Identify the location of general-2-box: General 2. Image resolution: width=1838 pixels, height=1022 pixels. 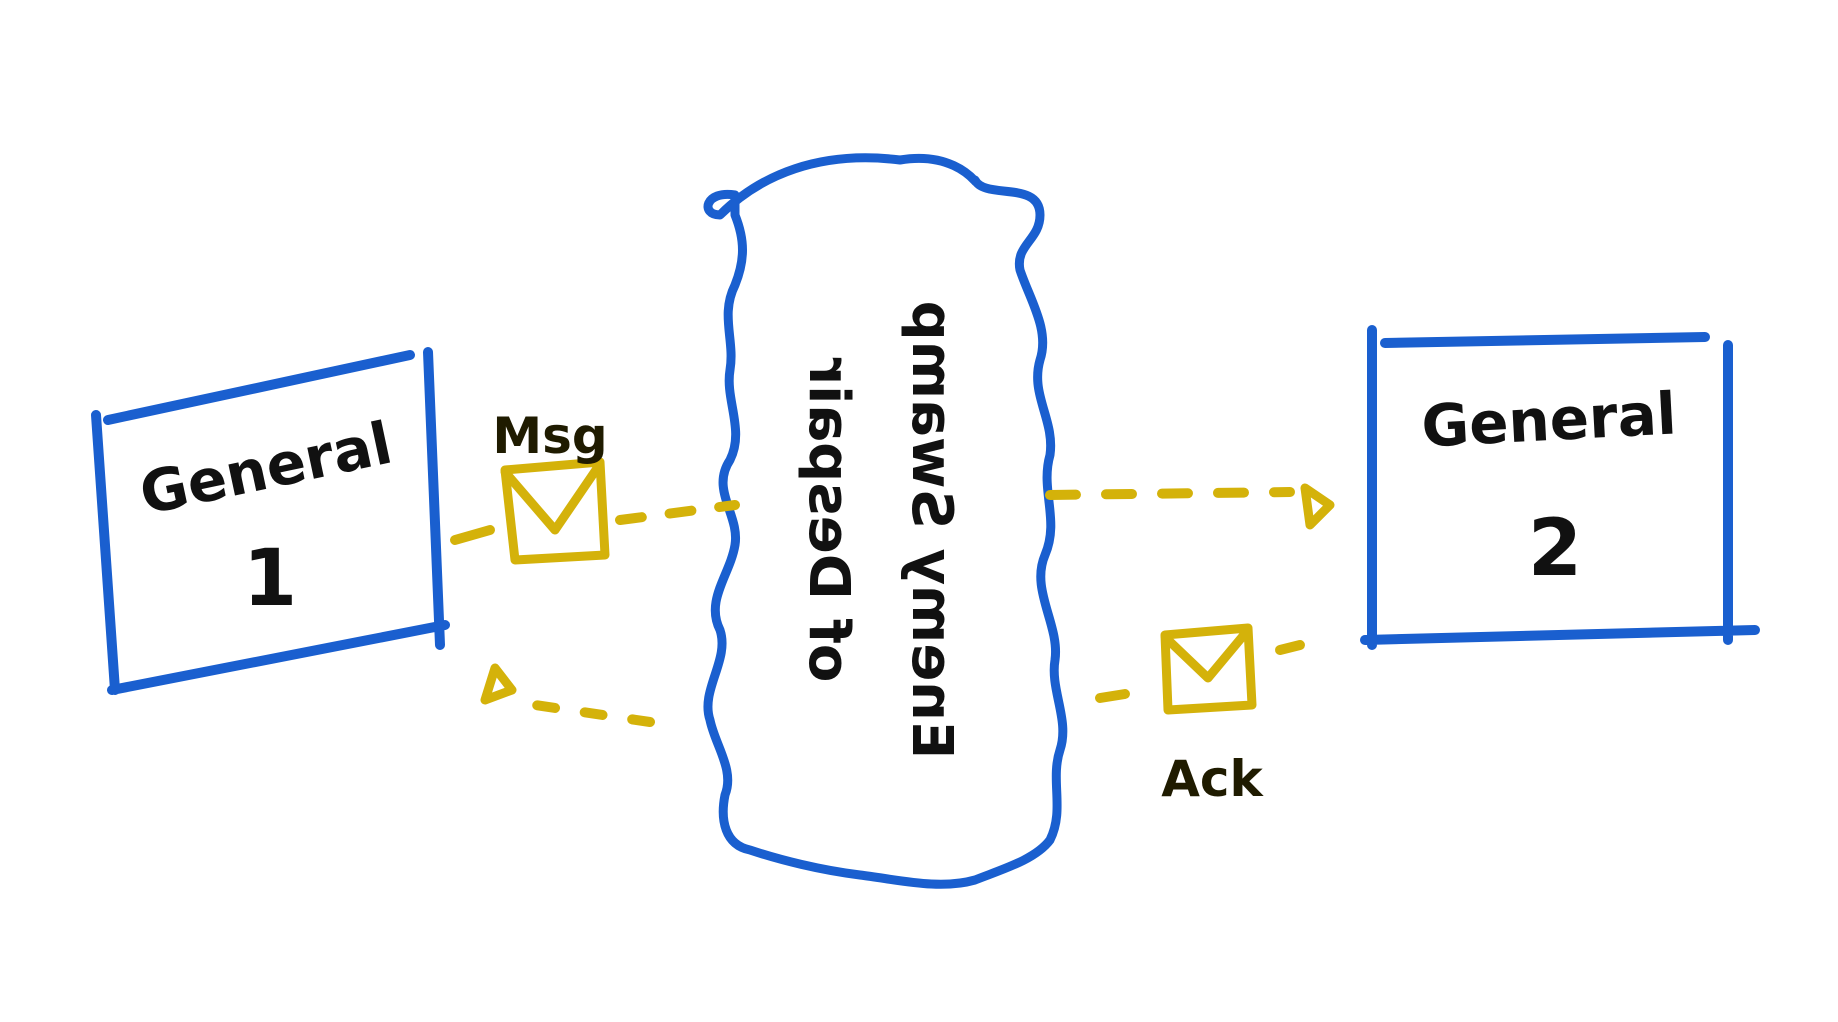
(1560, 487).